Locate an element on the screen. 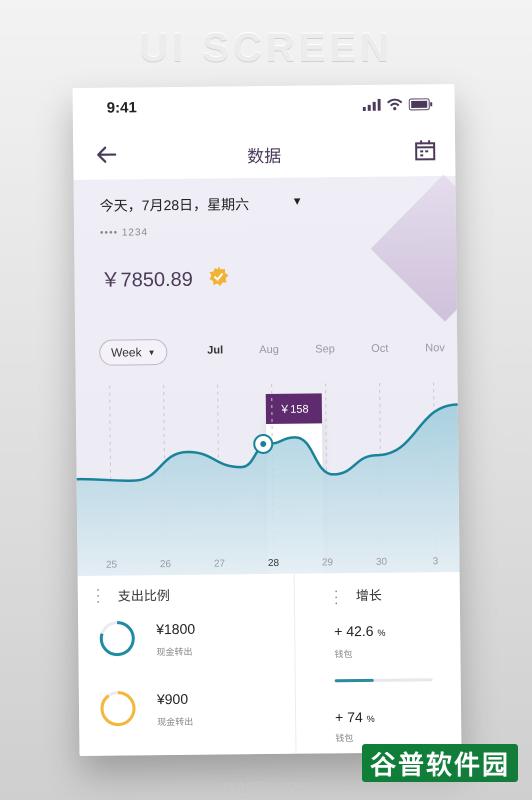  card-number: •••• 1234 is located at coordinates (124, 233).